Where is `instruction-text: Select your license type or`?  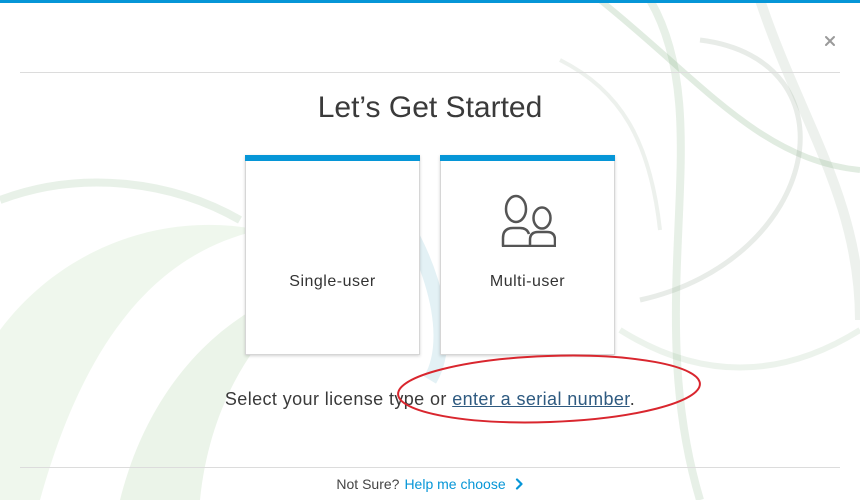 instruction-text: Select your license type or is located at coordinates (338, 399).